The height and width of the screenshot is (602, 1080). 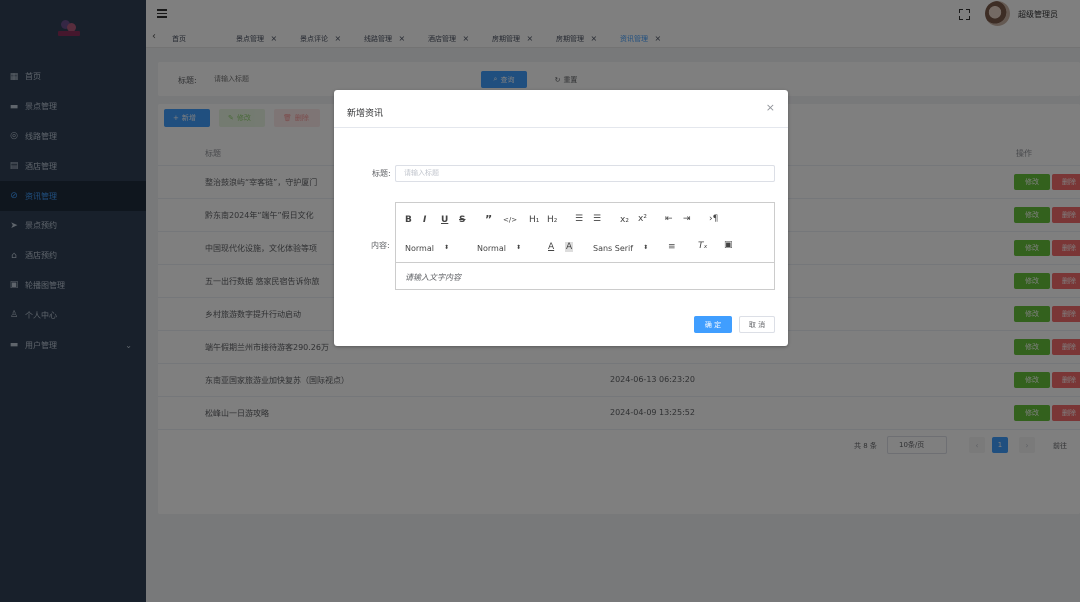 I want to click on outdent-icon: ⇤, so click(x=669, y=219).